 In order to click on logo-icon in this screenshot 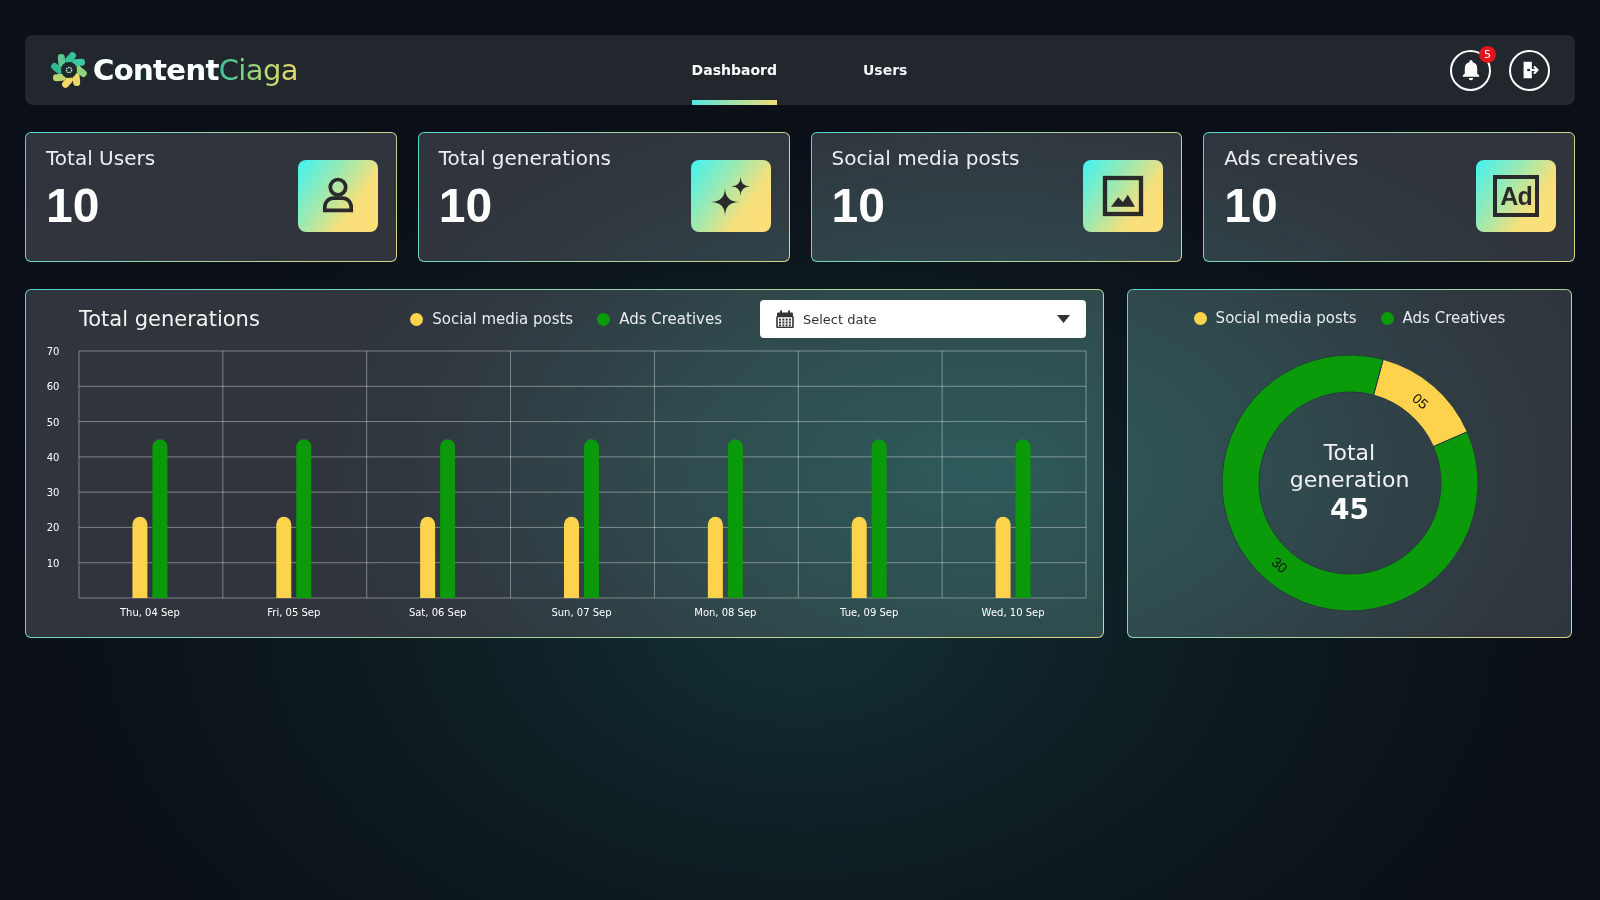, I will do `click(69, 70)`.